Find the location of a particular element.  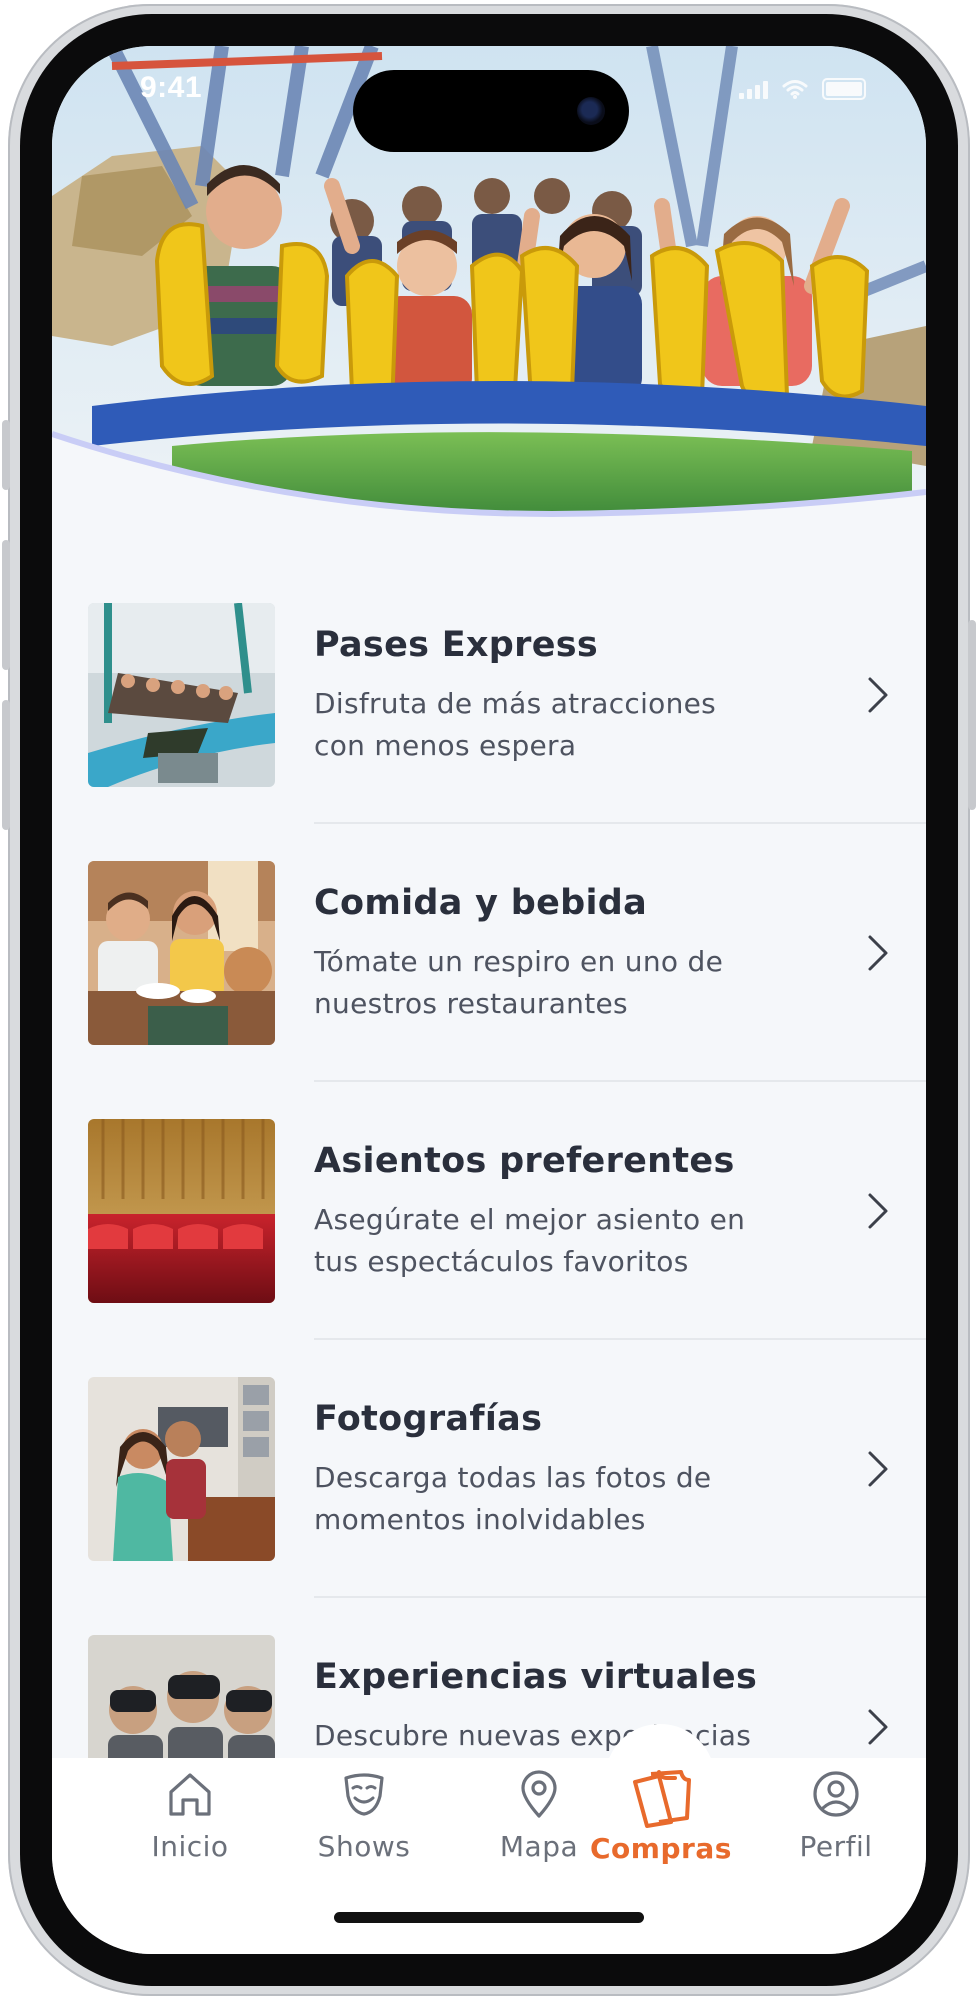

signal-icon is located at coordinates (753, 89).